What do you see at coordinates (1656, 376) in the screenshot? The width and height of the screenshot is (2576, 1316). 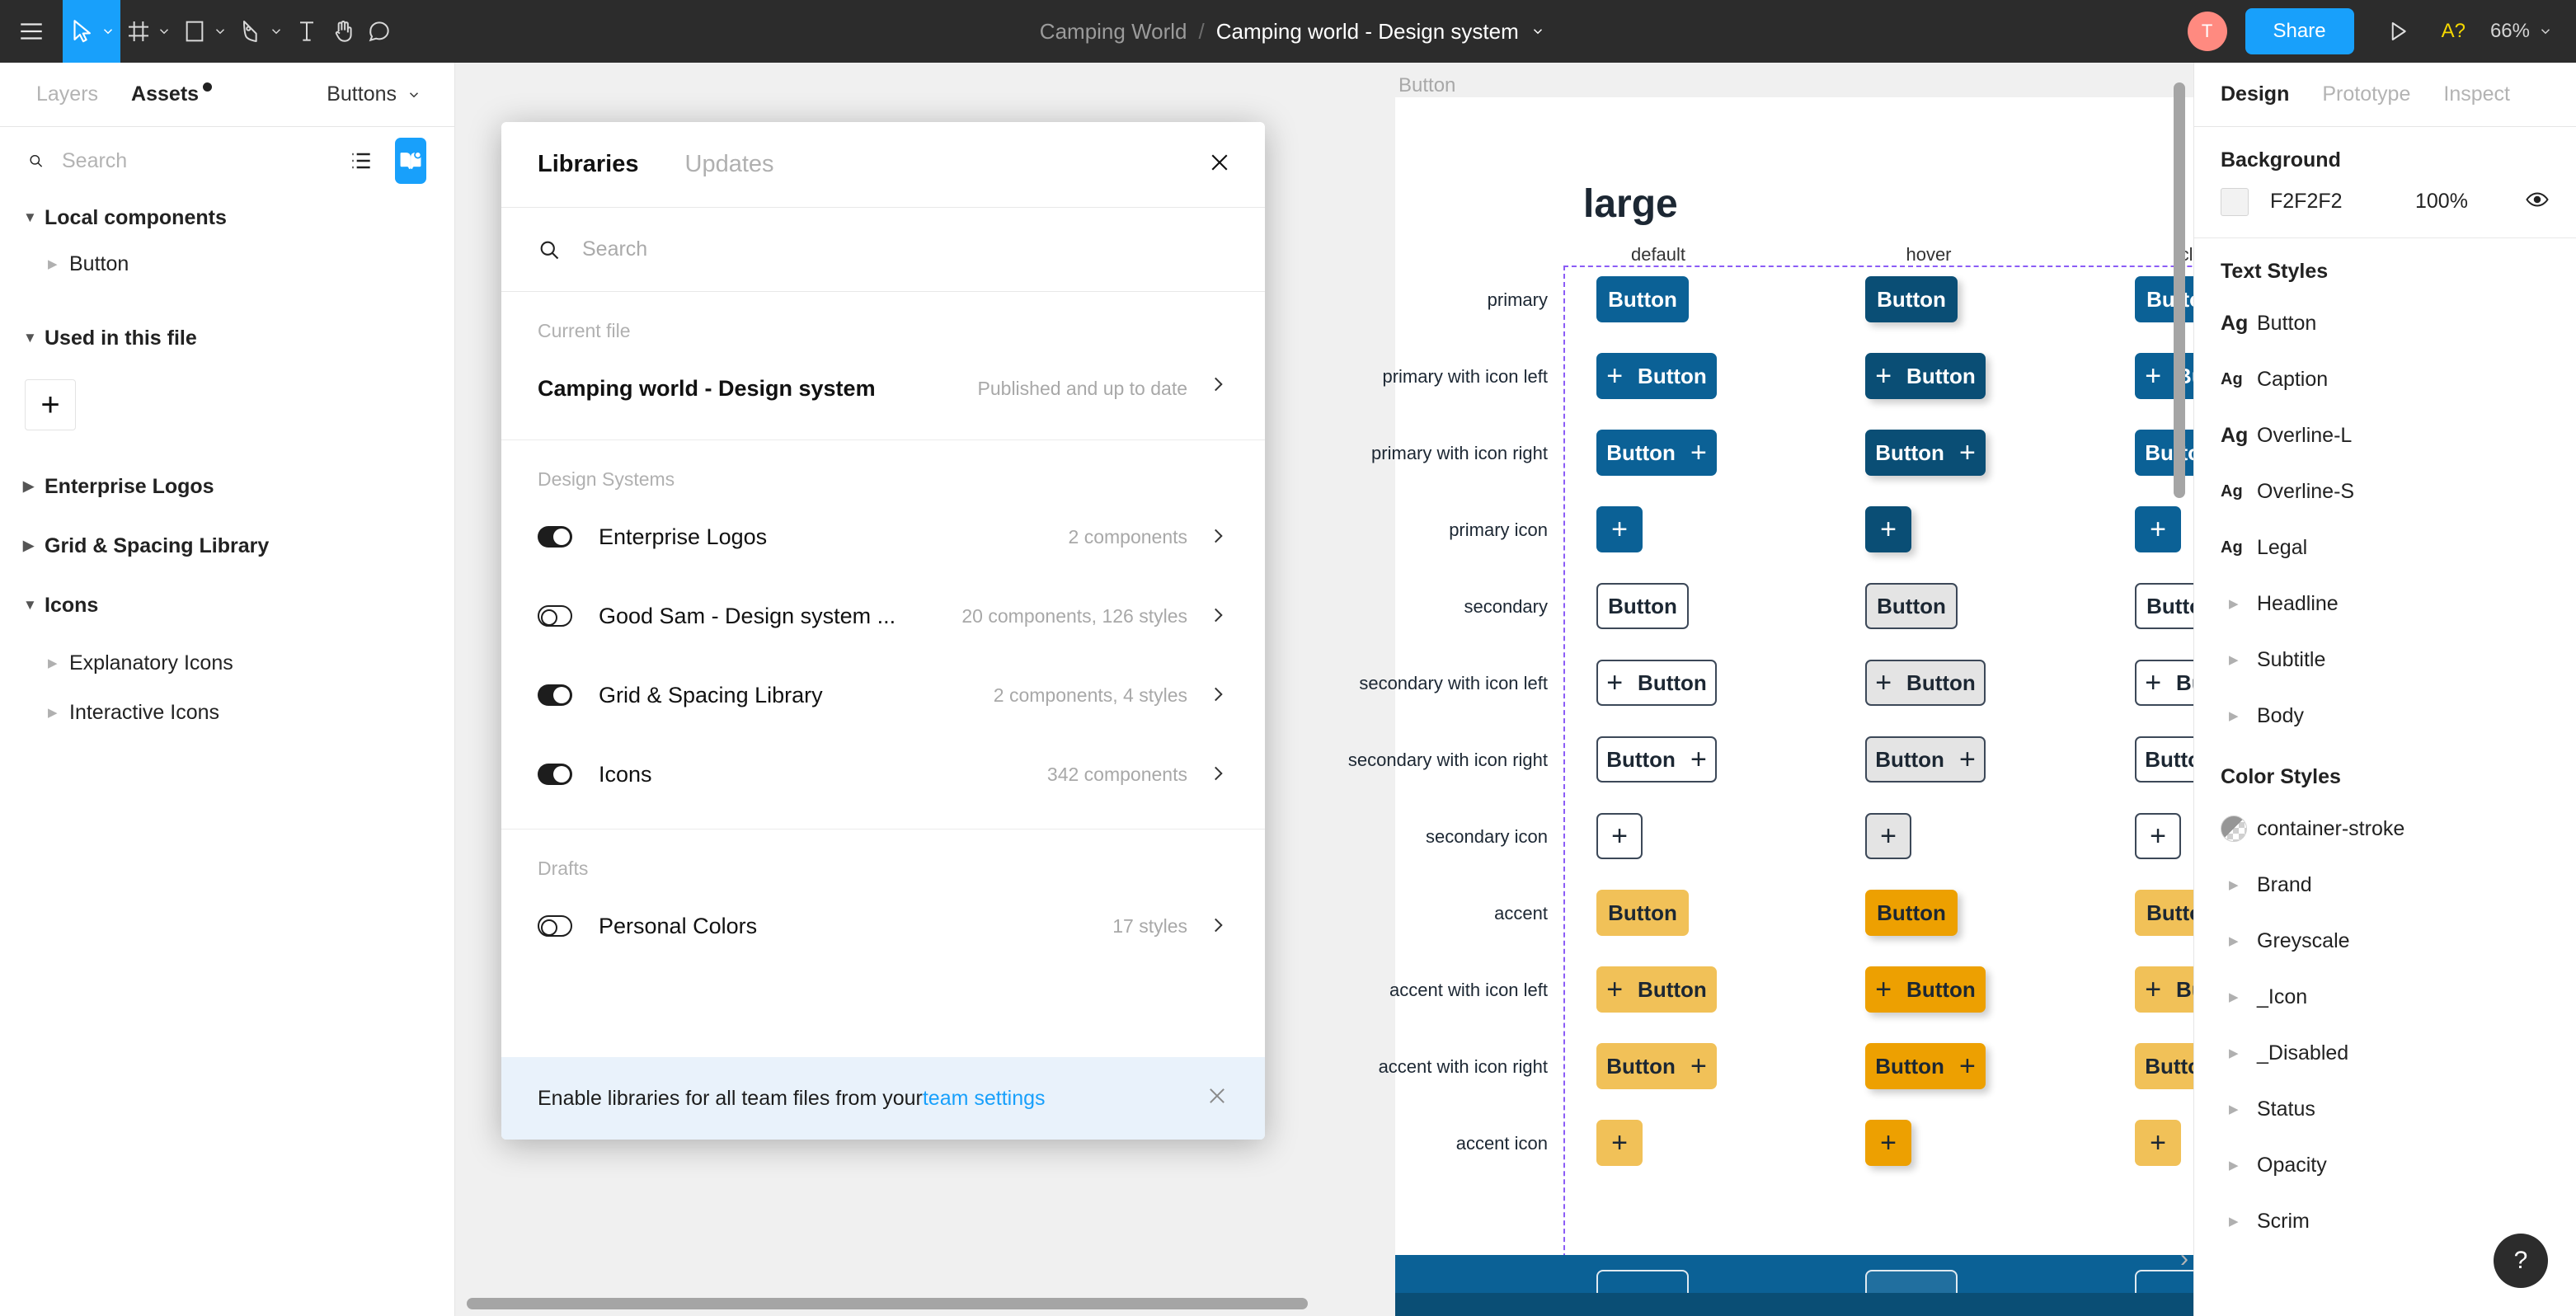 I see `button-primary-icon-left-default: + Button` at bounding box center [1656, 376].